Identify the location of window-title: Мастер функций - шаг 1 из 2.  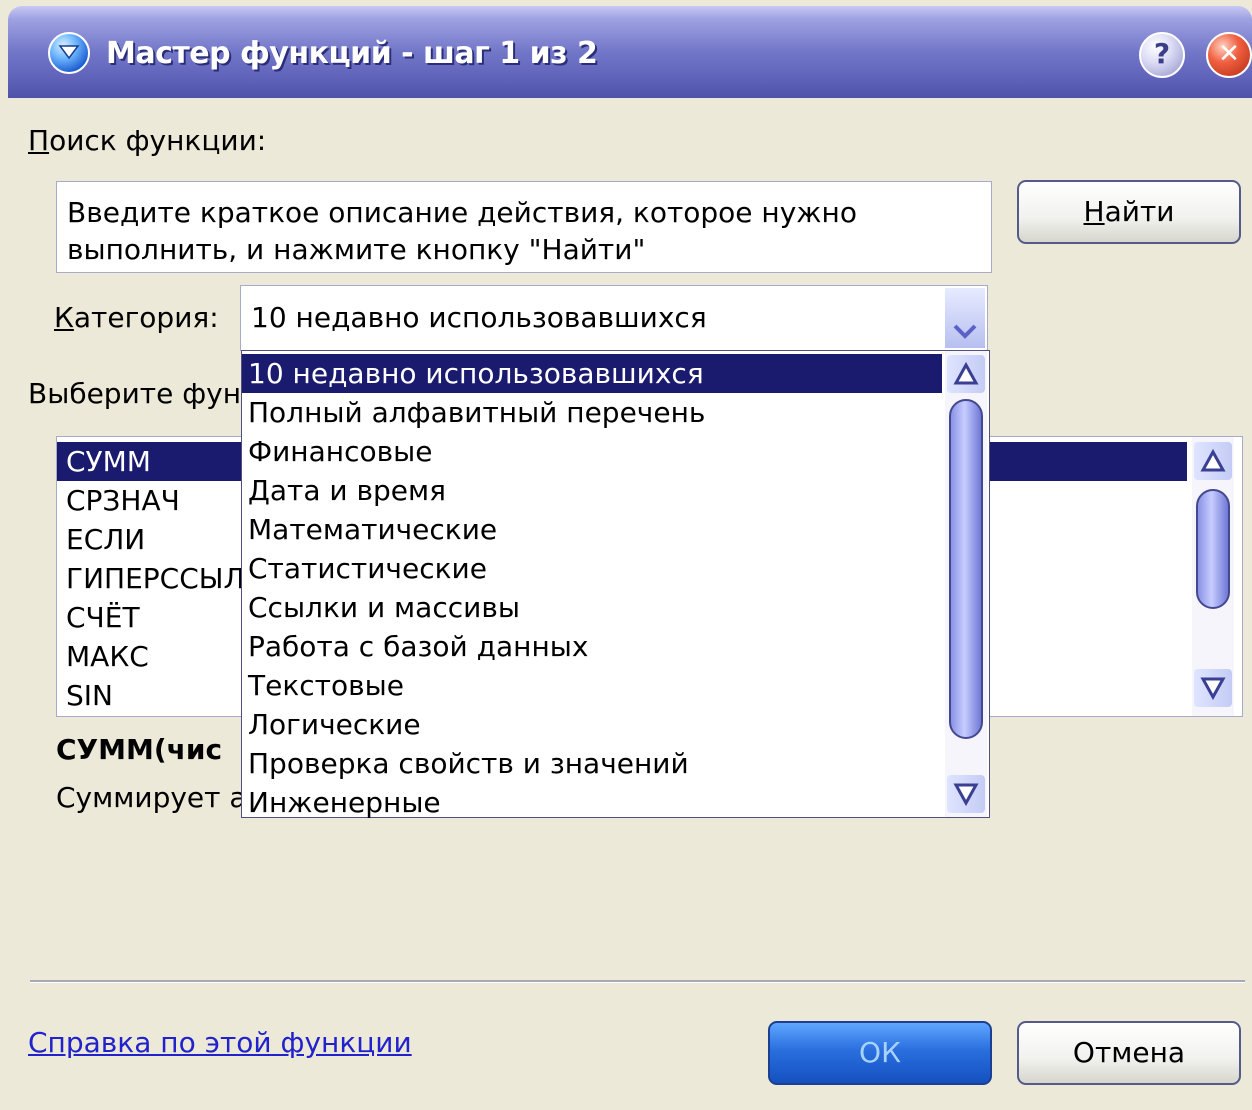
(352, 53).